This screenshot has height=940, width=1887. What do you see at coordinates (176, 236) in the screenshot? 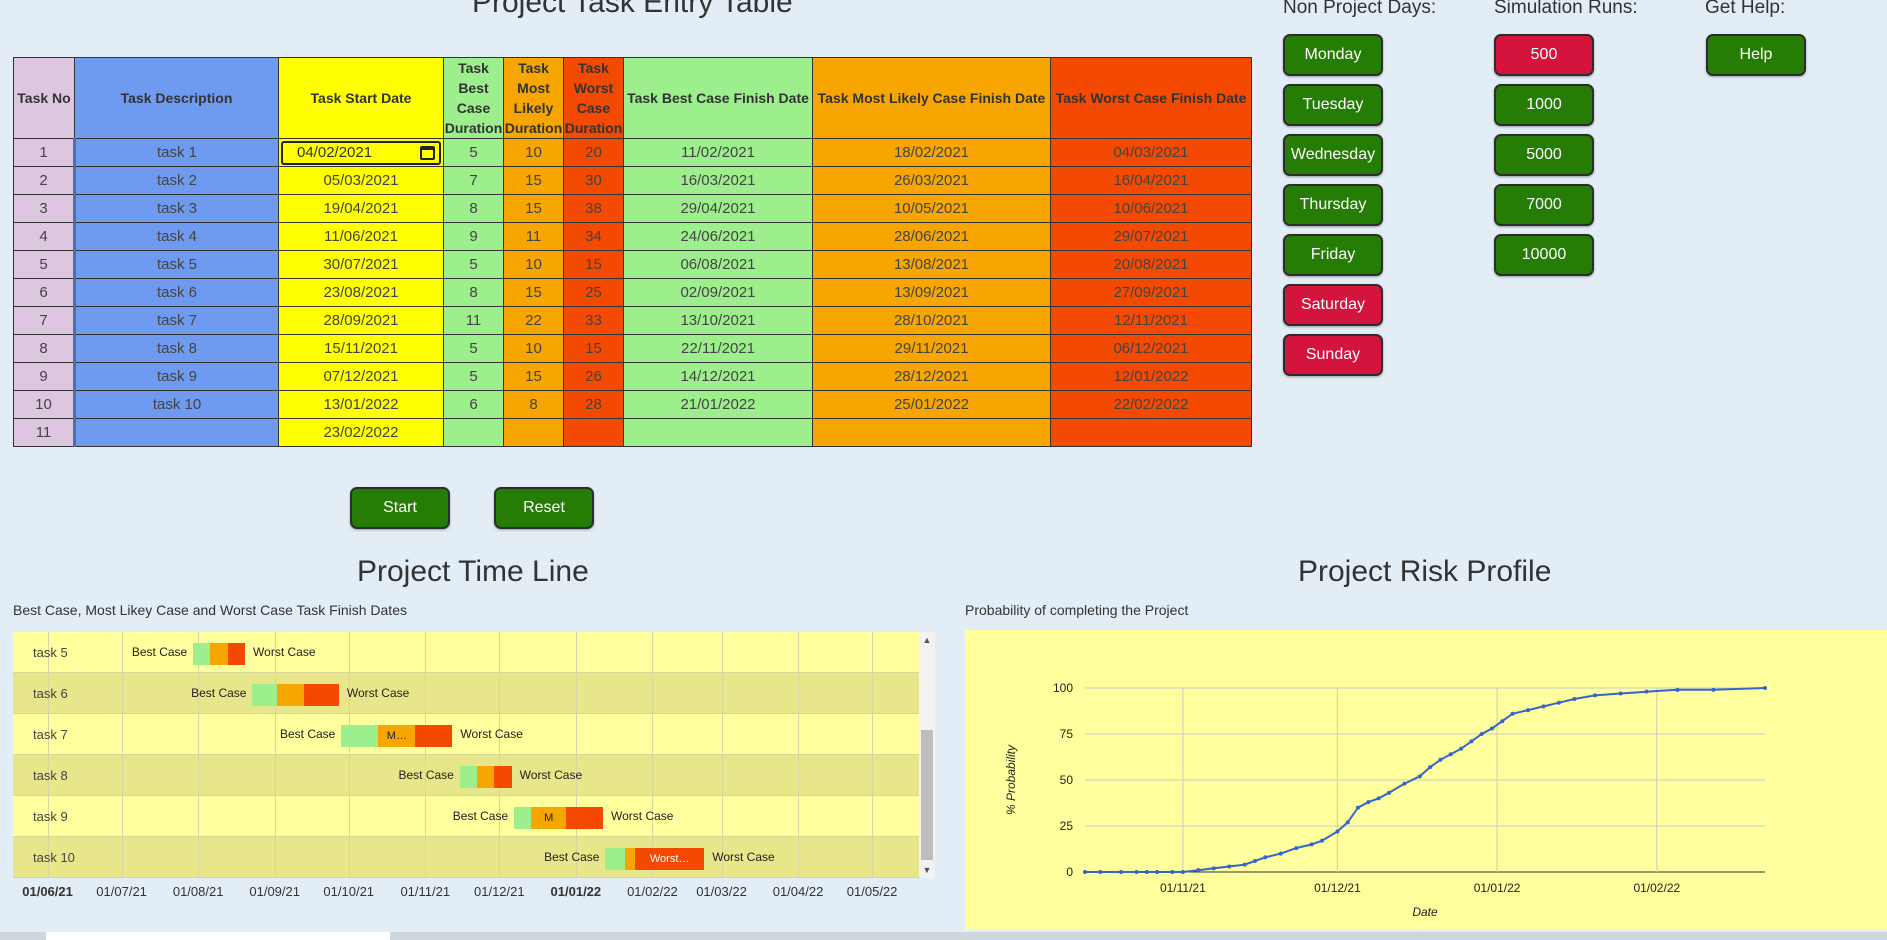
I see `cell-desc: task 4` at bounding box center [176, 236].